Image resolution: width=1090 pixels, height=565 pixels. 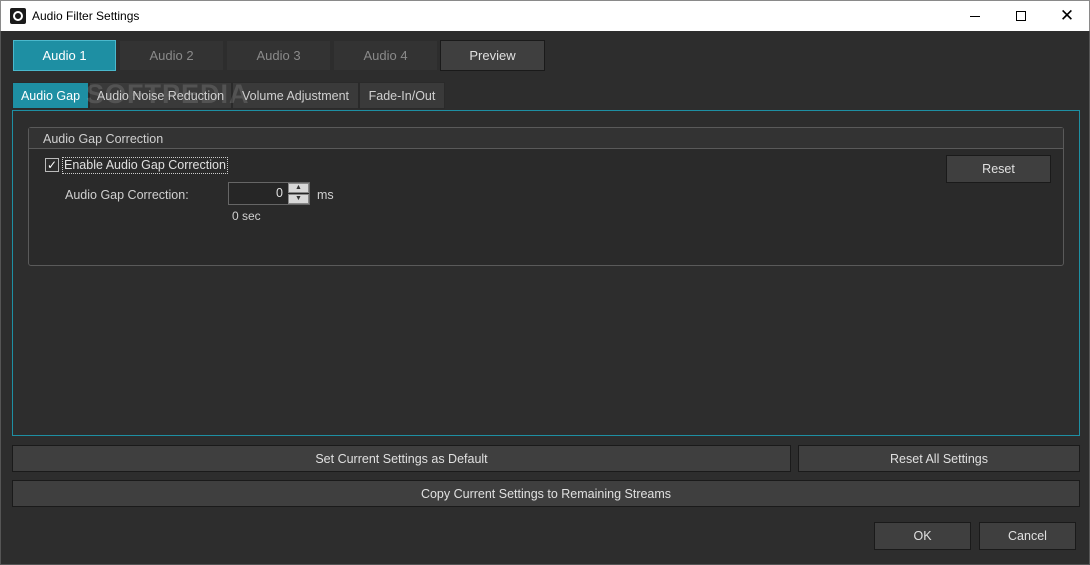 I want to click on maximize-icon, so click(x=1021, y=16).